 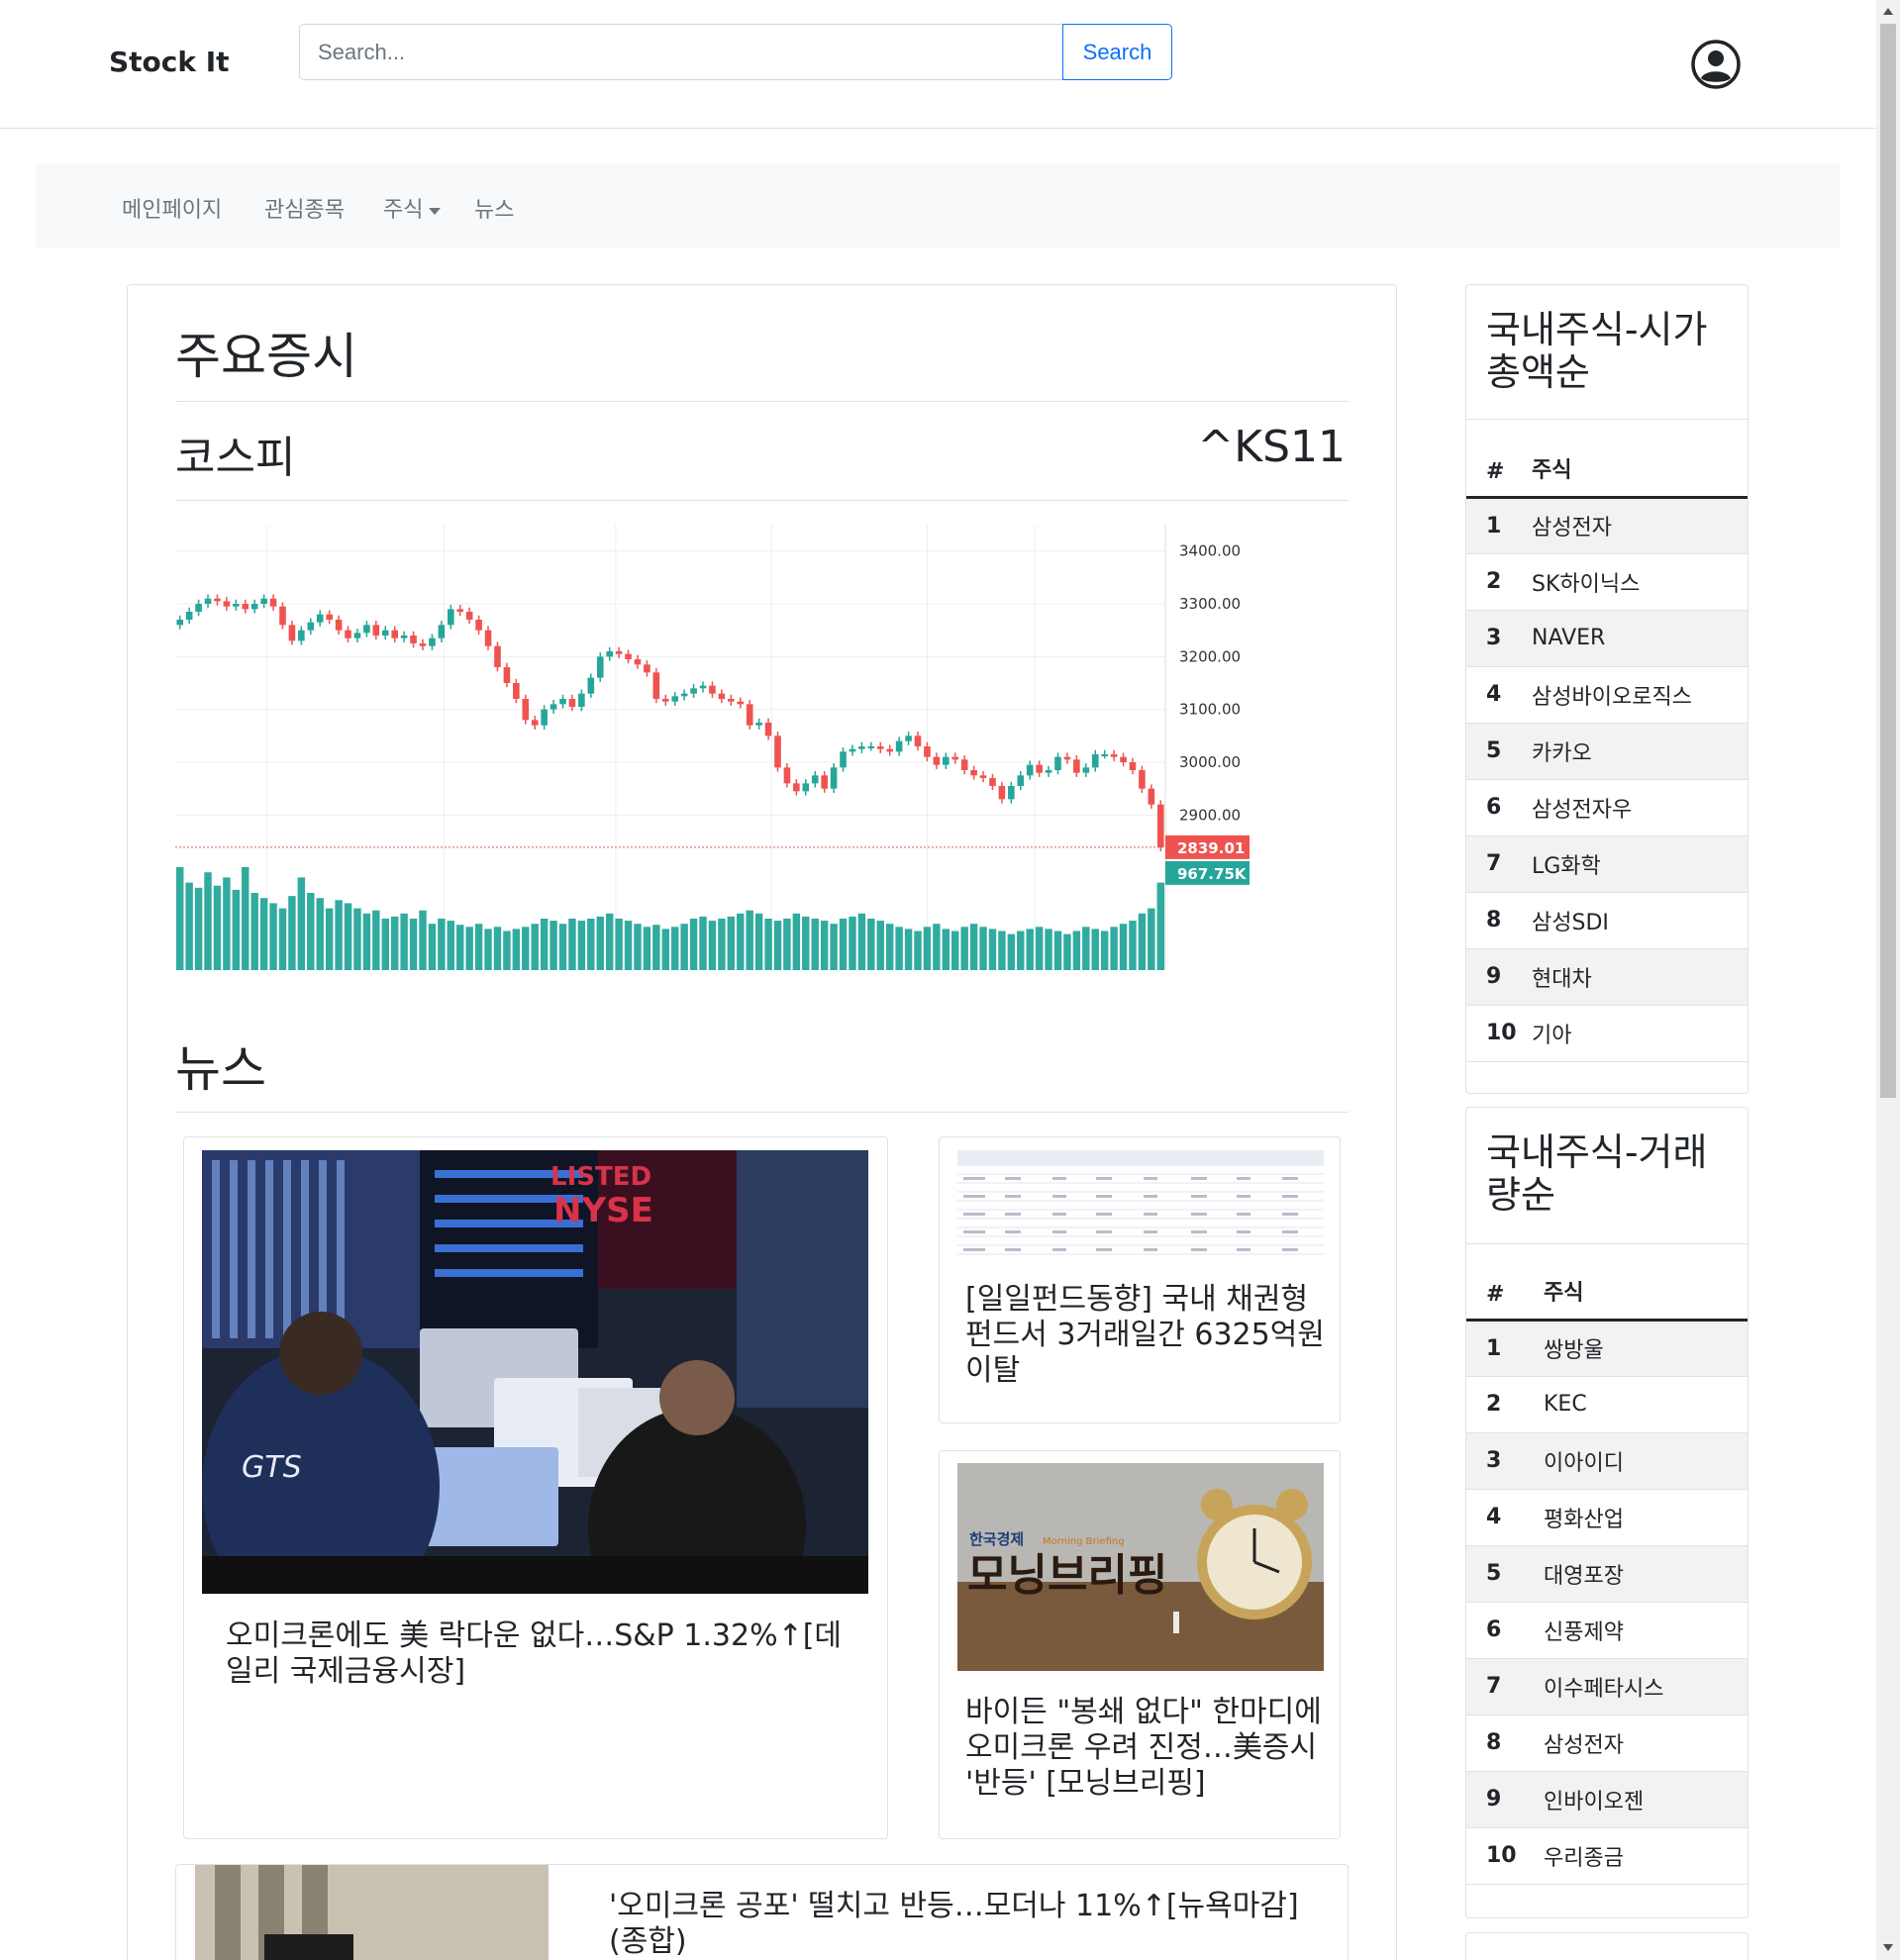 I want to click on table-row: 6 신풍제약, so click(x=1607, y=1630).